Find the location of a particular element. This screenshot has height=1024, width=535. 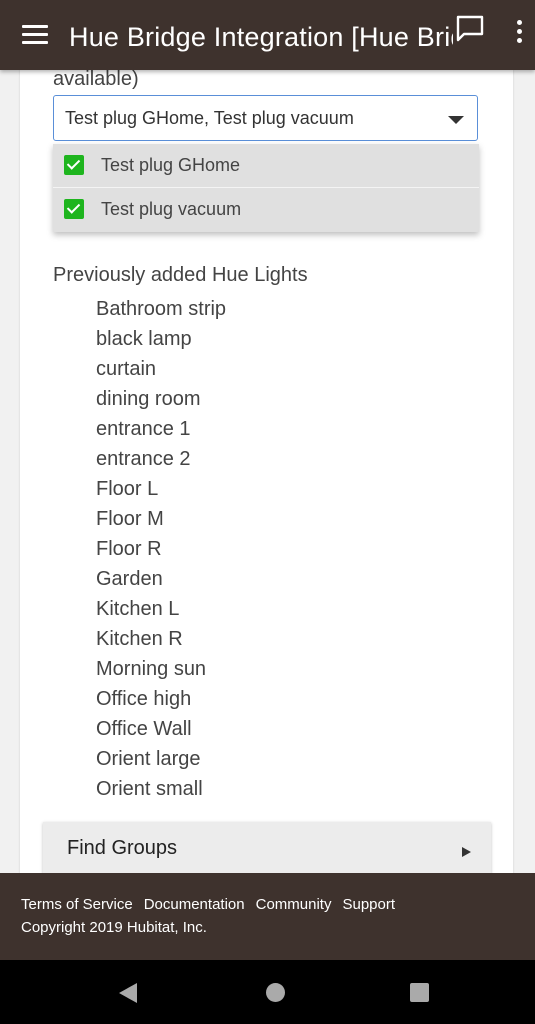

chevron-right-icon is located at coordinates (466, 852).